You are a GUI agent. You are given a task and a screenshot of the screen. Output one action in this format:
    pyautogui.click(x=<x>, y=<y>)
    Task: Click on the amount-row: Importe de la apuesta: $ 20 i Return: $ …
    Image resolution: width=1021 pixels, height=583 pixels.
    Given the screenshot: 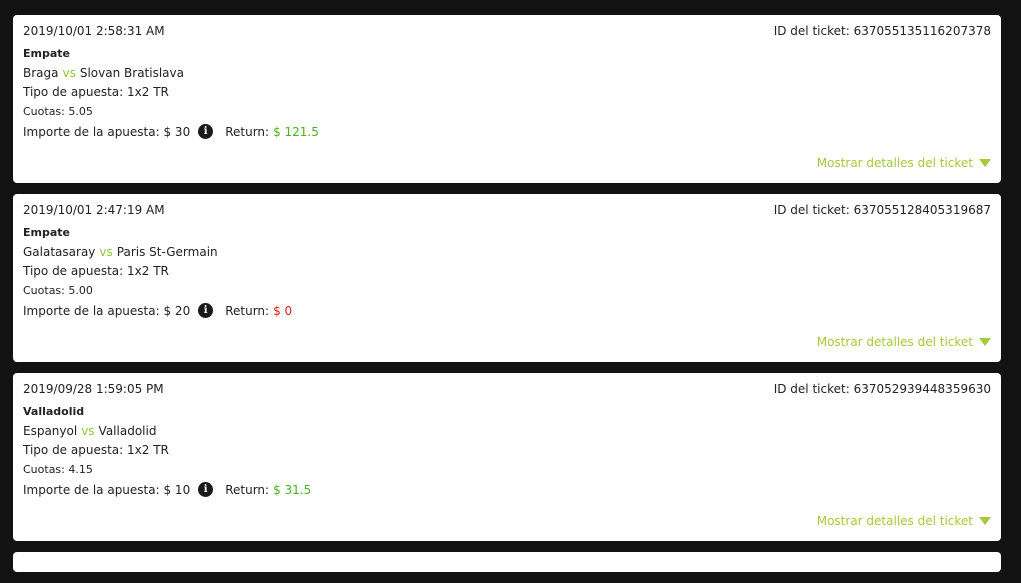 What is the action you would take?
    pyautogui.click(x=157, y=310)
    